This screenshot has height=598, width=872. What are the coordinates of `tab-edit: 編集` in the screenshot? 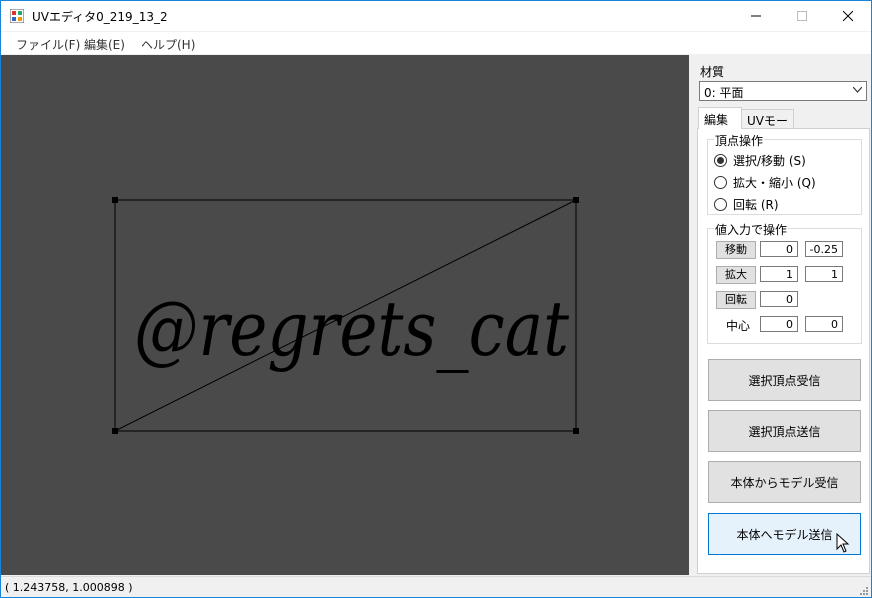 It's located at (720, 118).